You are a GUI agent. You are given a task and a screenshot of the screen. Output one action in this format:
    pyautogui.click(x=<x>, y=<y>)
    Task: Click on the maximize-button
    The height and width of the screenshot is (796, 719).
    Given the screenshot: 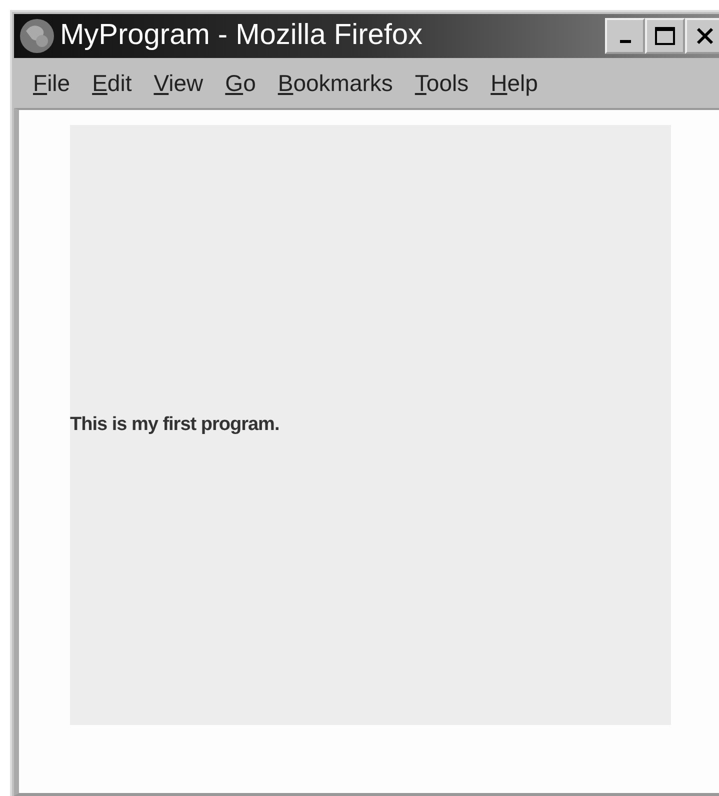 What is the action you would take?
    pyautogui.click(x=665, y=36)
    